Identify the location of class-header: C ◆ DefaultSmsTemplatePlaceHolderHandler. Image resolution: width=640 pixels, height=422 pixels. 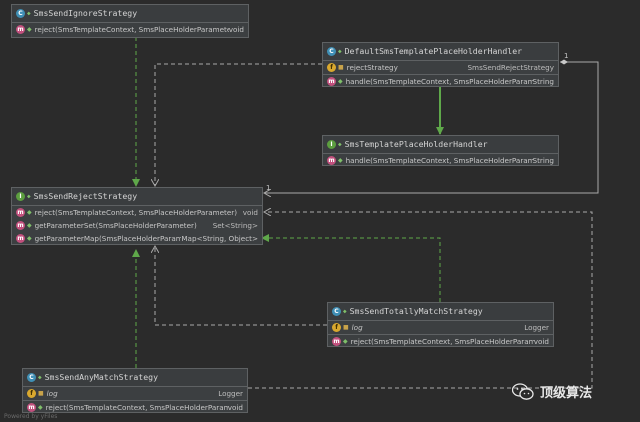
(440, 52).